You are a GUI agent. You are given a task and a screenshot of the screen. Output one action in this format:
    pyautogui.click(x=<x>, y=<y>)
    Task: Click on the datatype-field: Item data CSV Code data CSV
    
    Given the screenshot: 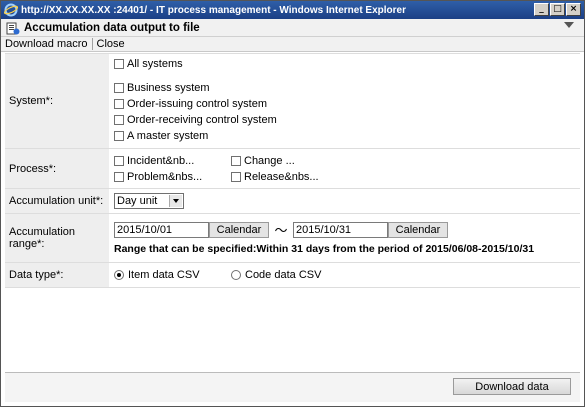 What is the action you would take?
    pyautogui.click(x=344, y=275)
    